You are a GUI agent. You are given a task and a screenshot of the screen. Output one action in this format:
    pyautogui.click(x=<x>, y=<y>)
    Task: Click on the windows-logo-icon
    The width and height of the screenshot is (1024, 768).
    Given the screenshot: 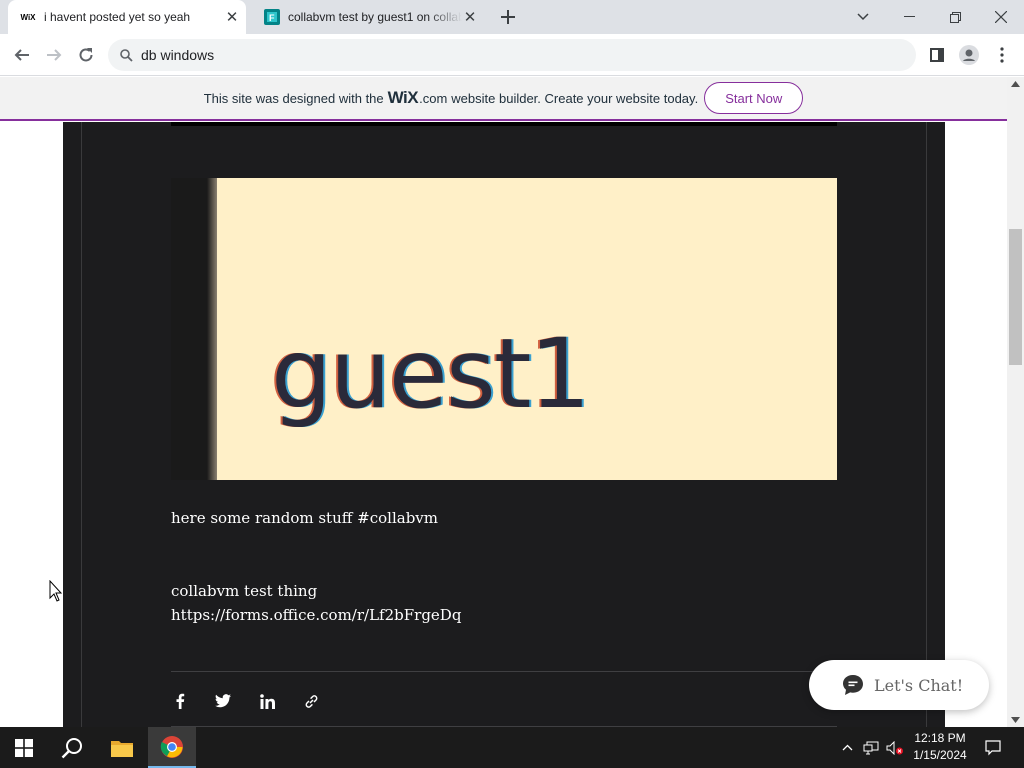 What is the action you would take?
    pyautogui.click(x=24, y=747)
    